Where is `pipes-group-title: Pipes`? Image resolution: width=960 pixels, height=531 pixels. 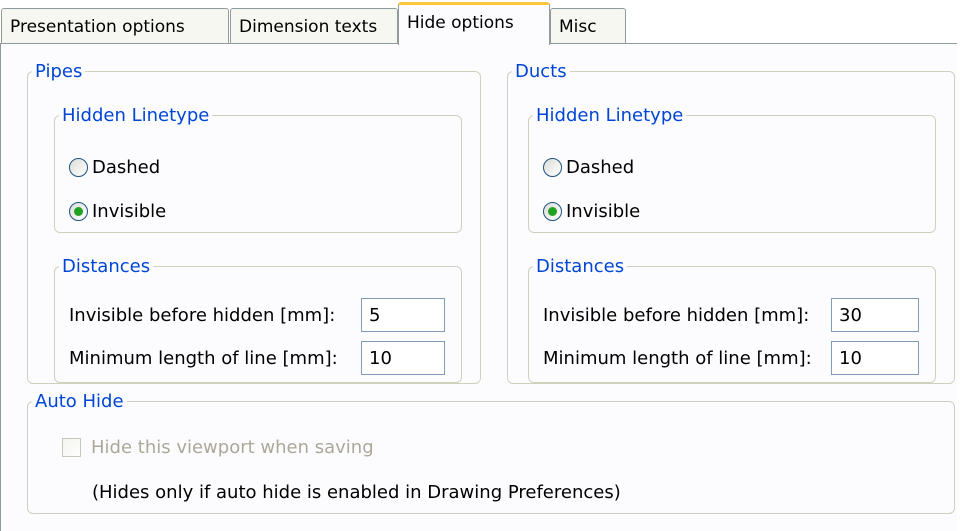
pipes-group-title: Pipes is located at coordinates (59, 71).